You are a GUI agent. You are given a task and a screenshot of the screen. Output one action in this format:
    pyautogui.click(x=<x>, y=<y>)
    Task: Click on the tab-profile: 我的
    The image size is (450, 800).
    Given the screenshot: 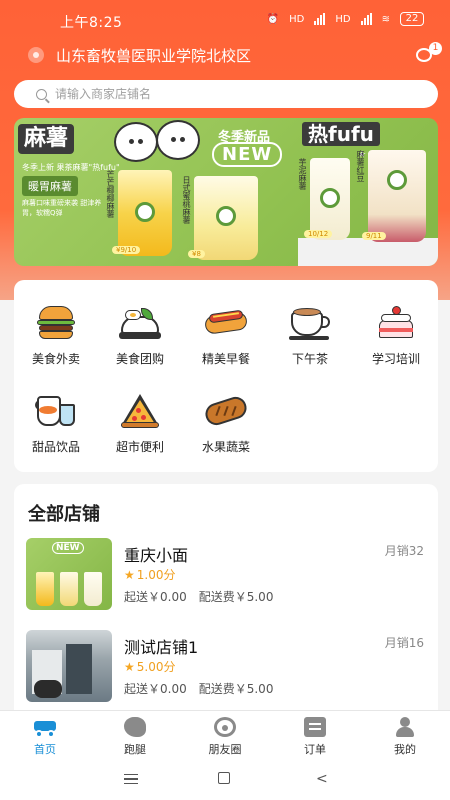 What is the action you would take?
    pyautogui.click(x=405, y=736)
    